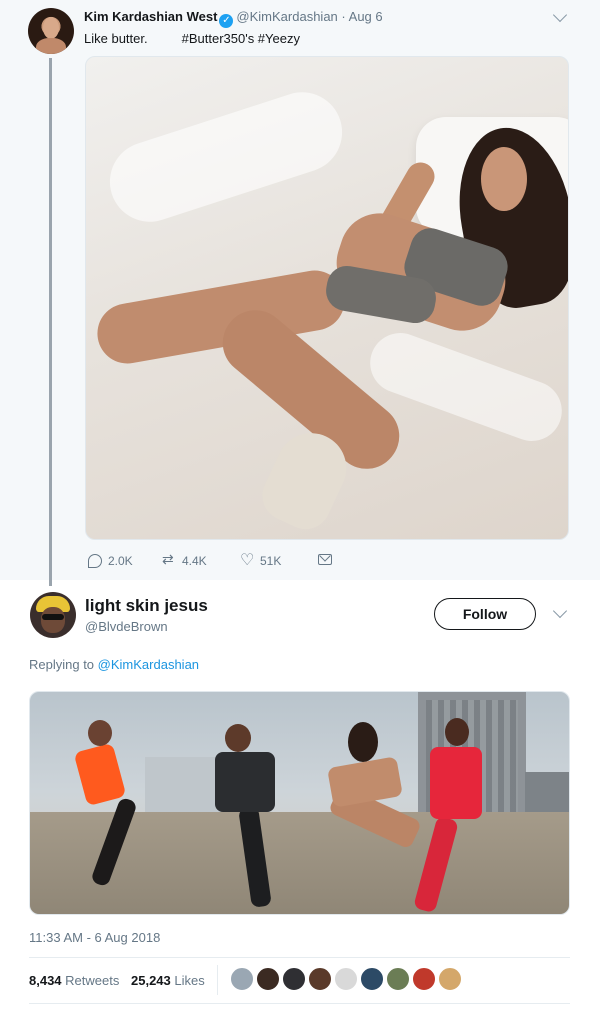 This screenshot has width=600, height=1016. I want to click on retweet-count: 4.4K, so click(194, 561).